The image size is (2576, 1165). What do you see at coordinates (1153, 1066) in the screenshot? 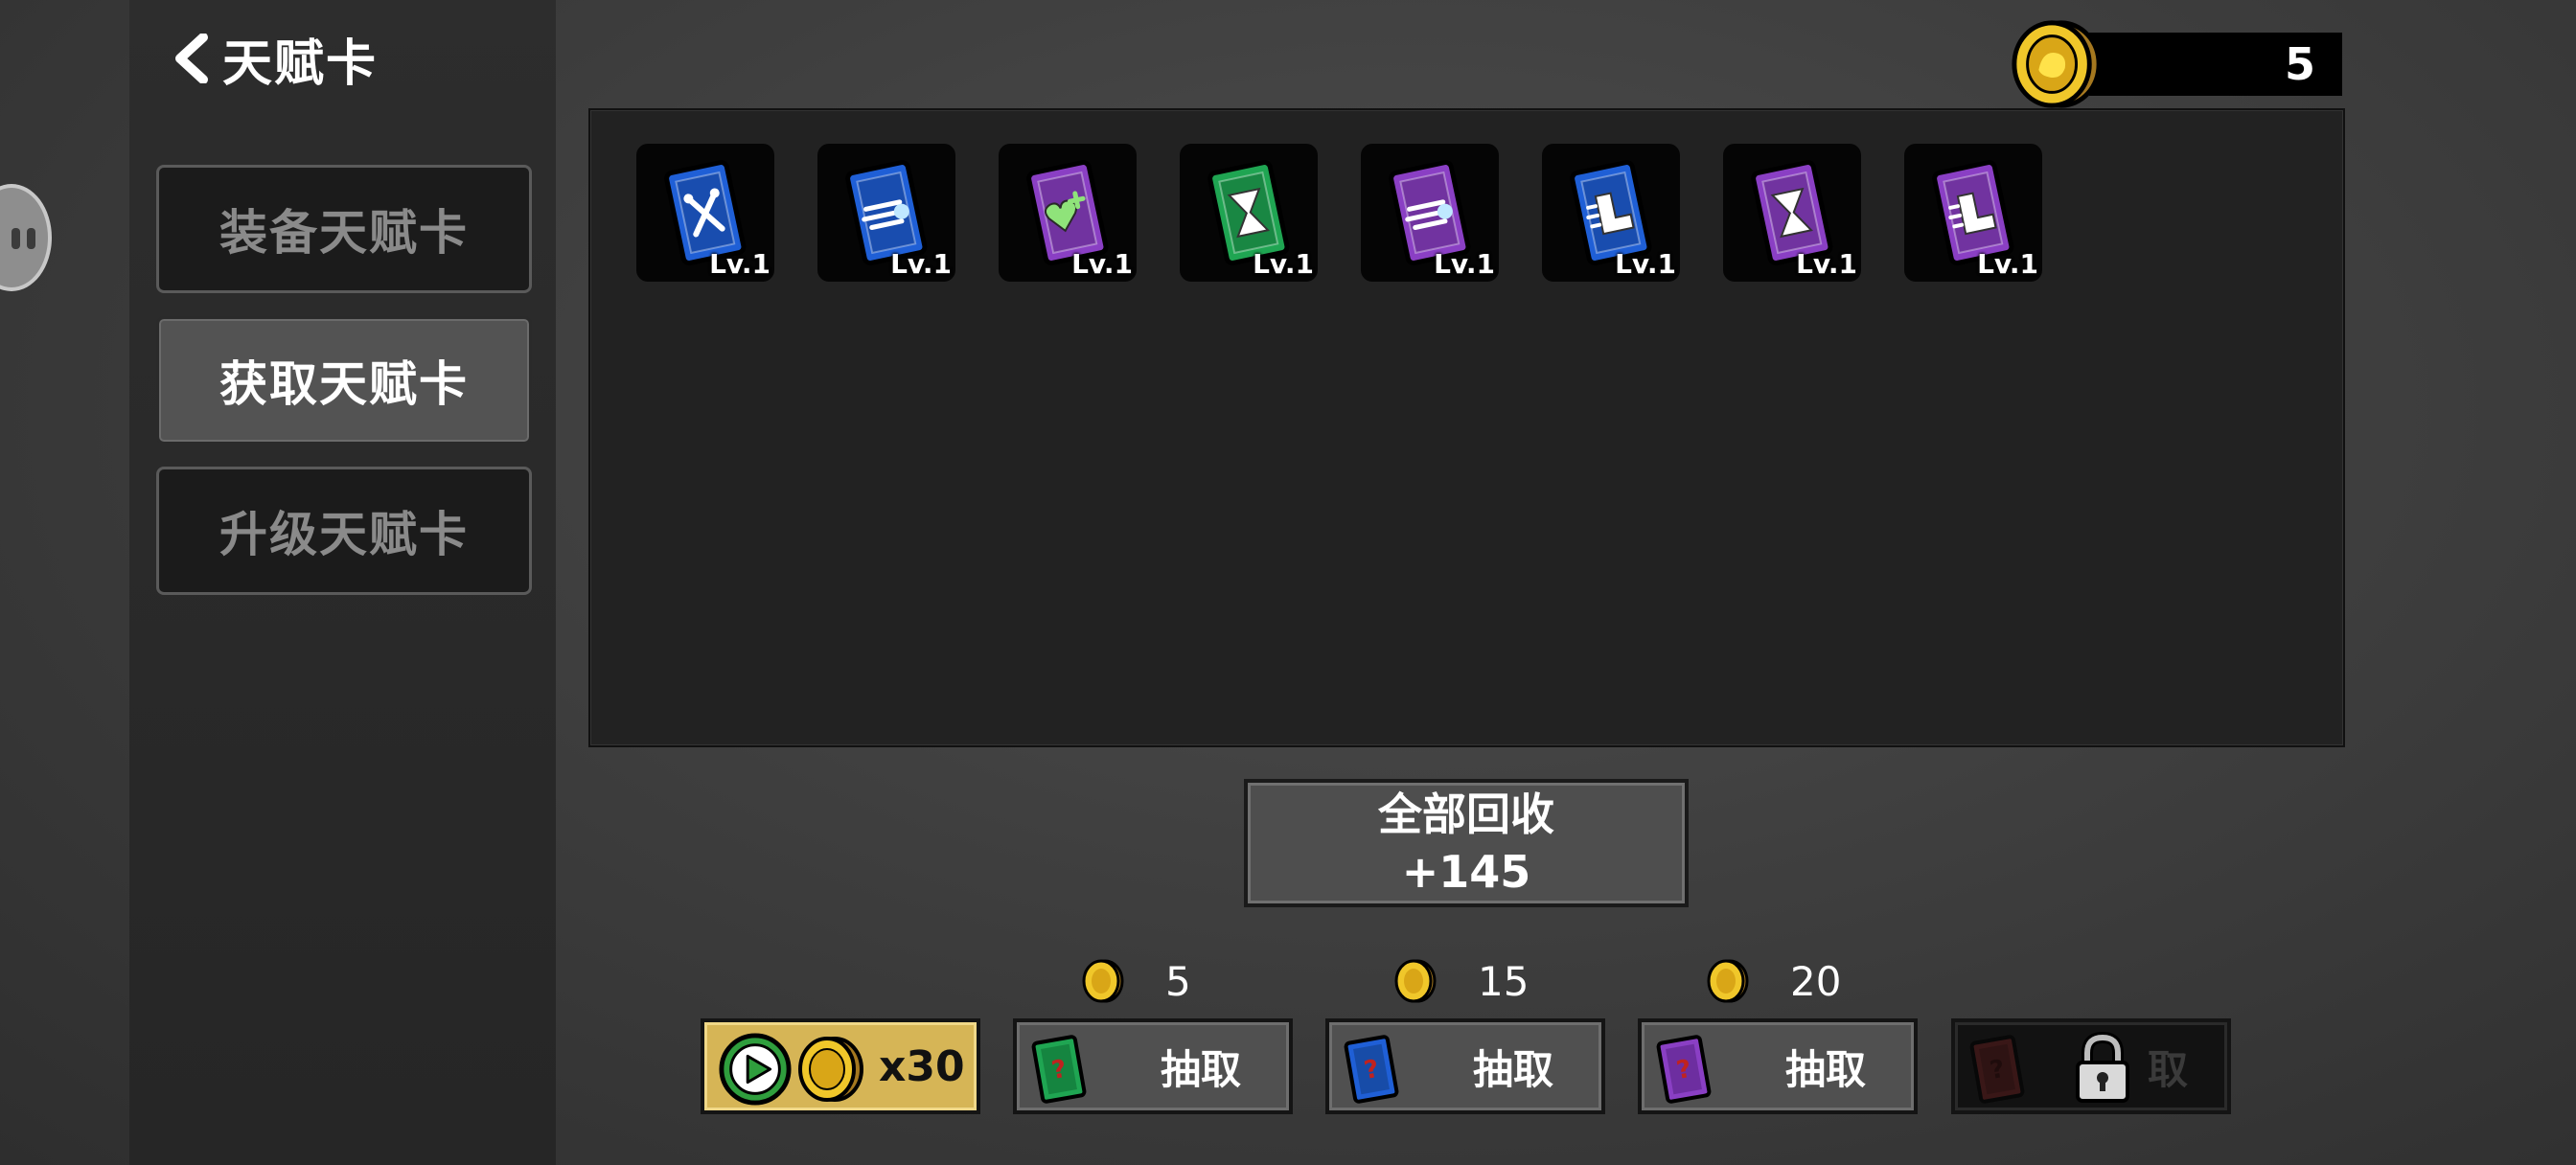
I see `draw-green-button: ? 抽取` at bounding box center [1153, 1066].